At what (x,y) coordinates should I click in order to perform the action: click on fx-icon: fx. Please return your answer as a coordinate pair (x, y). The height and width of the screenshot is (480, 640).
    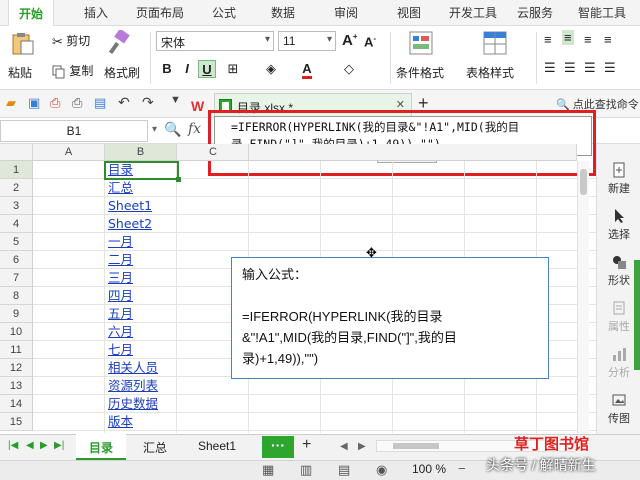
    Looking at the image, I should click on (194, 129).